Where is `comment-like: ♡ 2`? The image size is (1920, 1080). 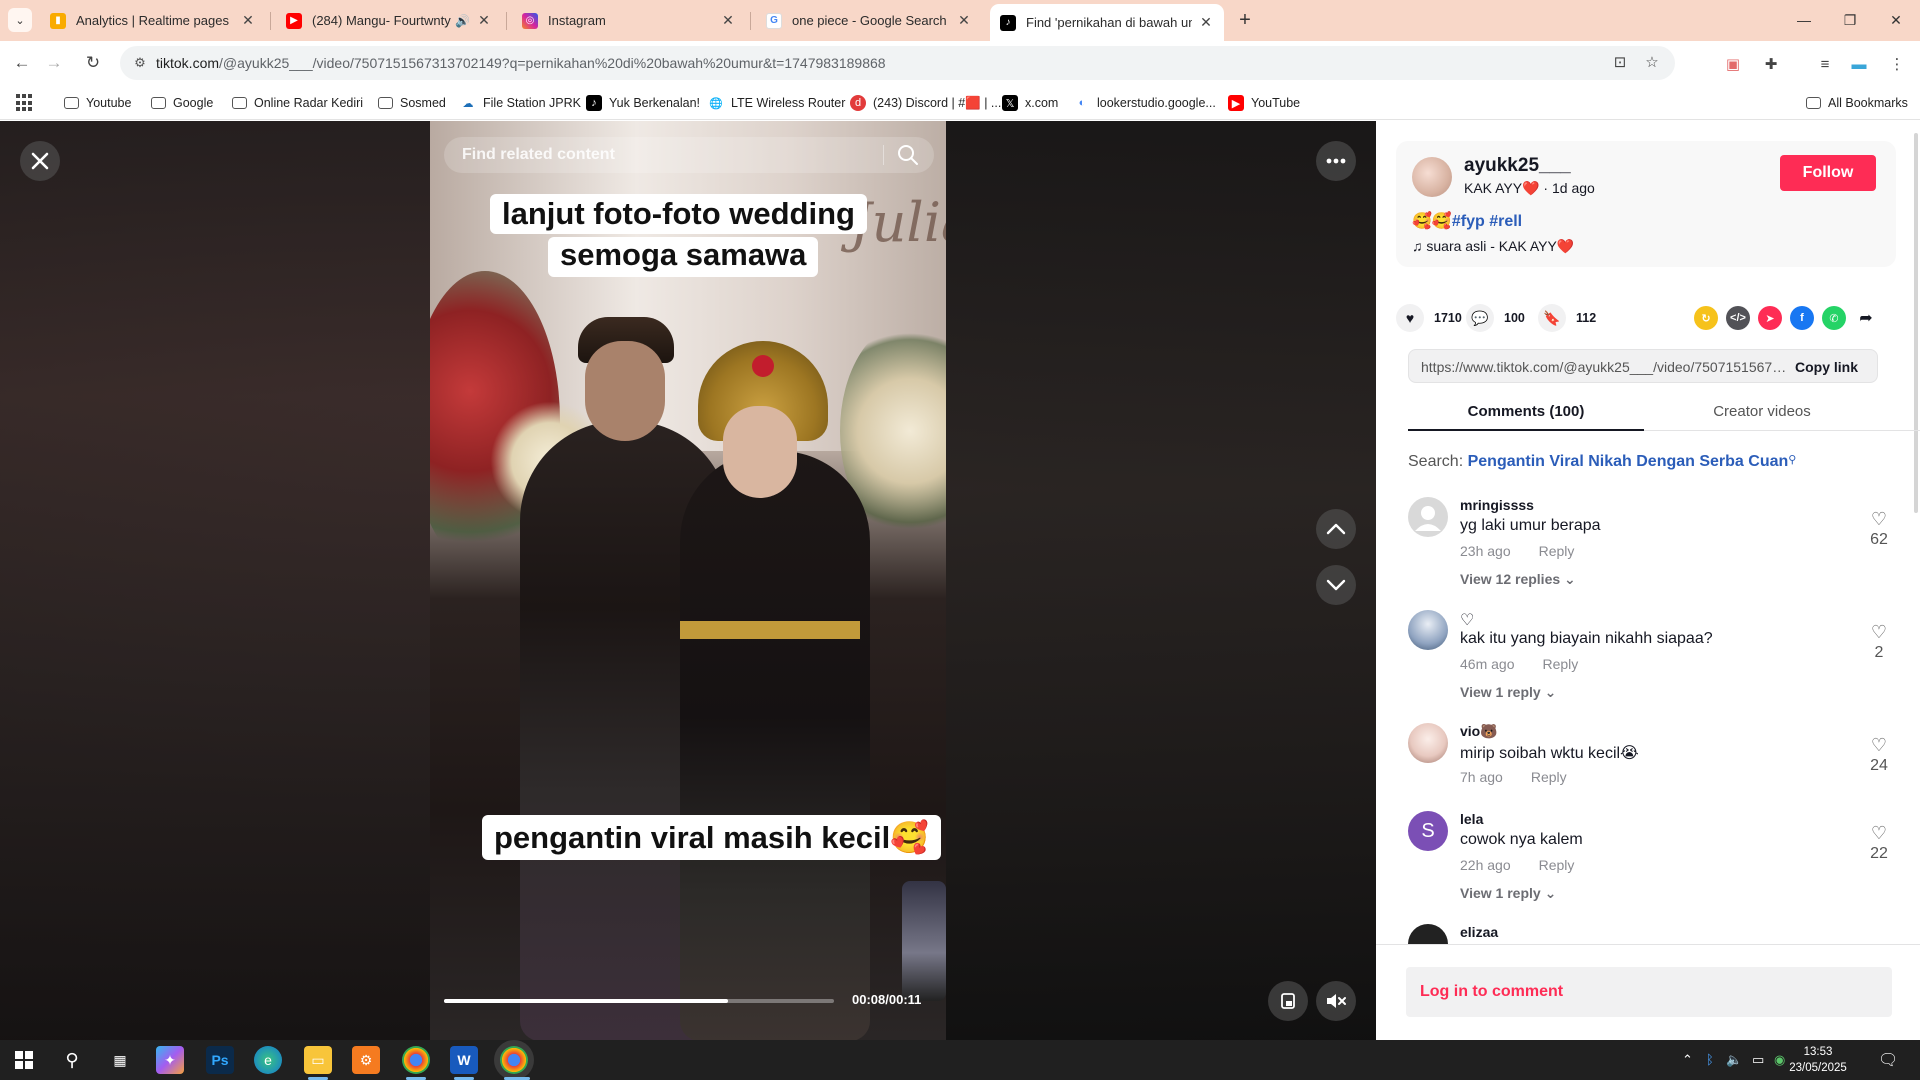 comment-like: ♡ 2 is located at coordinates (1879, 642).